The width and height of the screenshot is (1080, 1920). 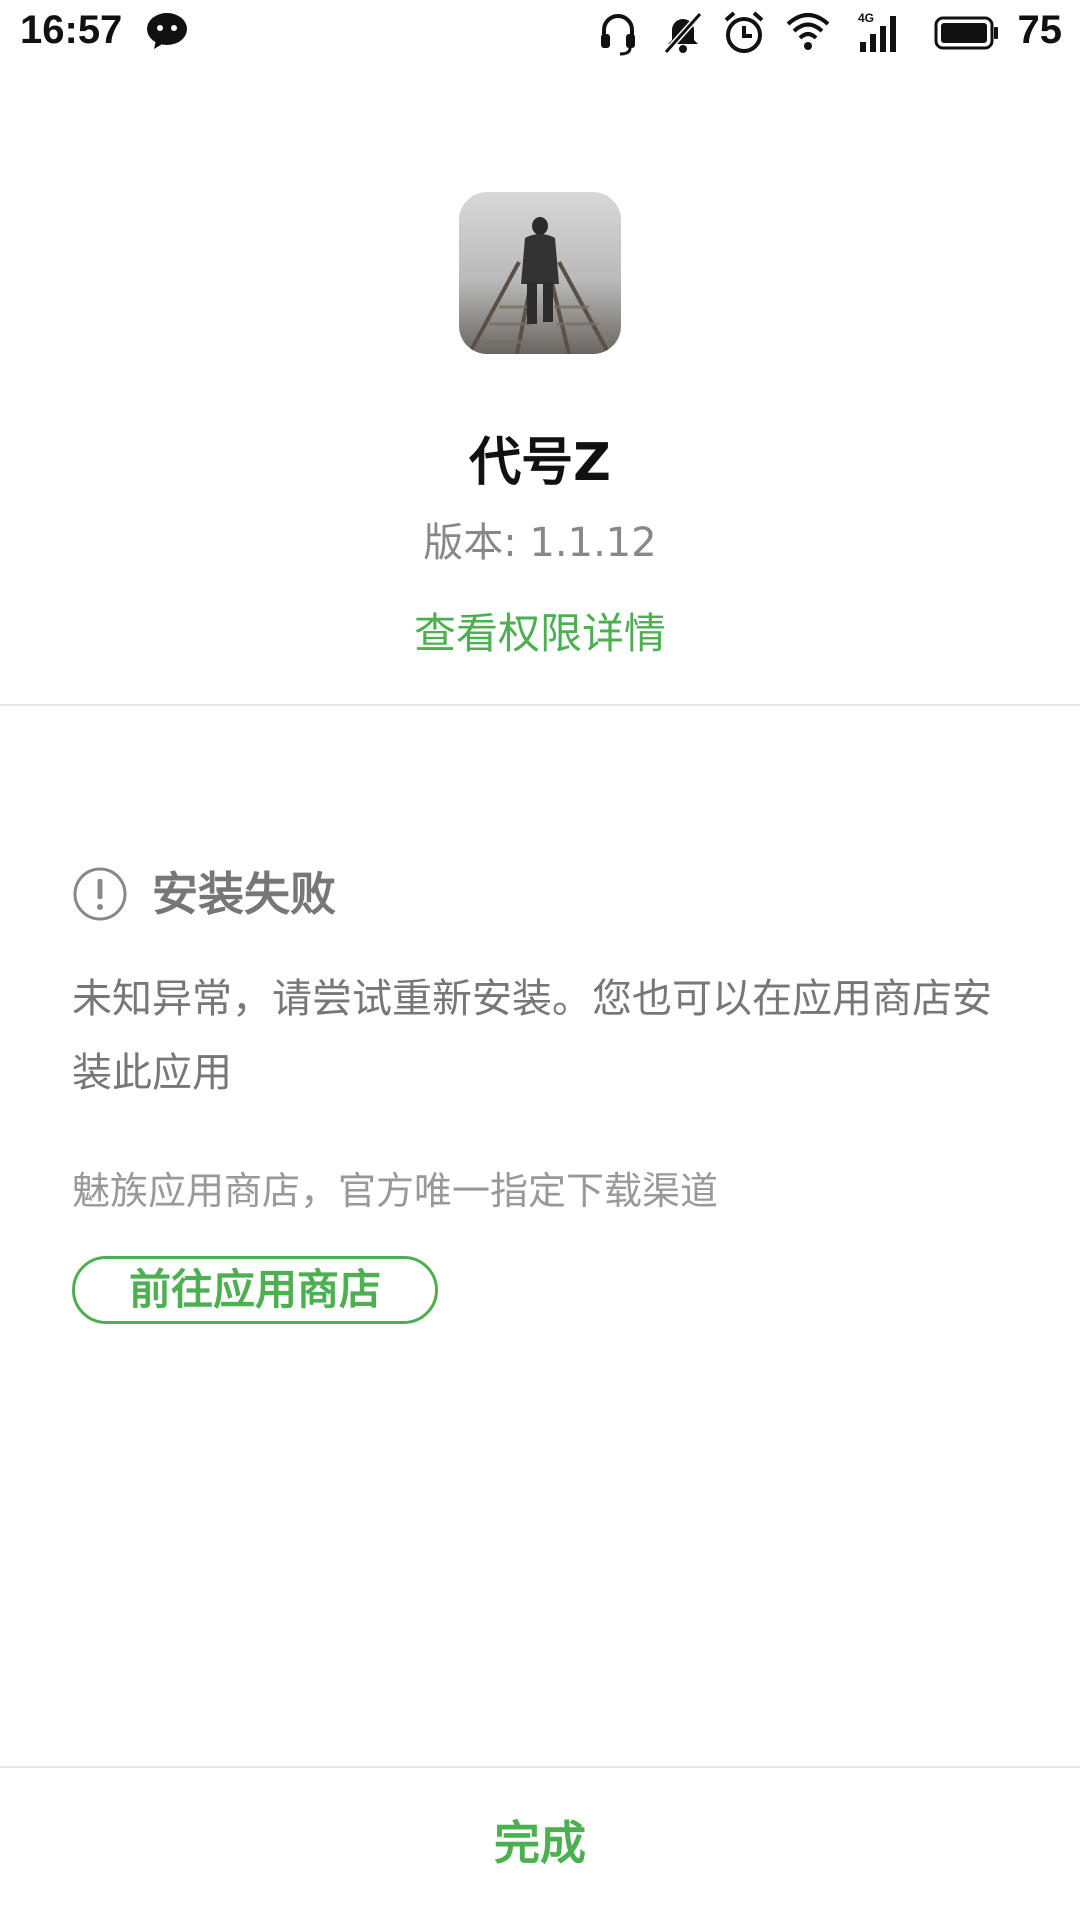 What do you see at coordinates (866, 18) in the screenshot?
I see `svg-text: 4G` at bounding box center [866, 18].